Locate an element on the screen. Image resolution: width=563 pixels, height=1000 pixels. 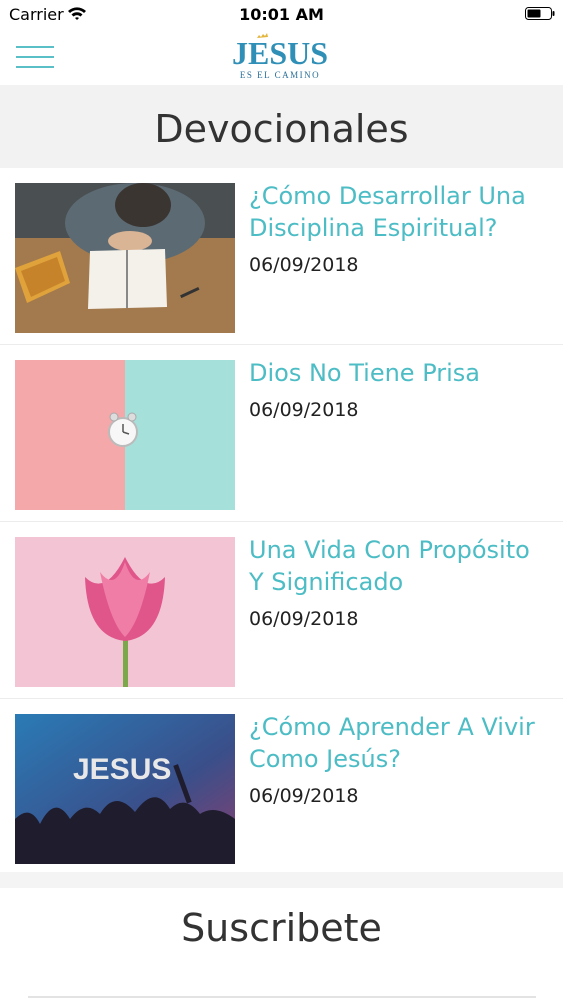
status-bar: Carrier 10:01 AM is located at coordinates (281, 15).